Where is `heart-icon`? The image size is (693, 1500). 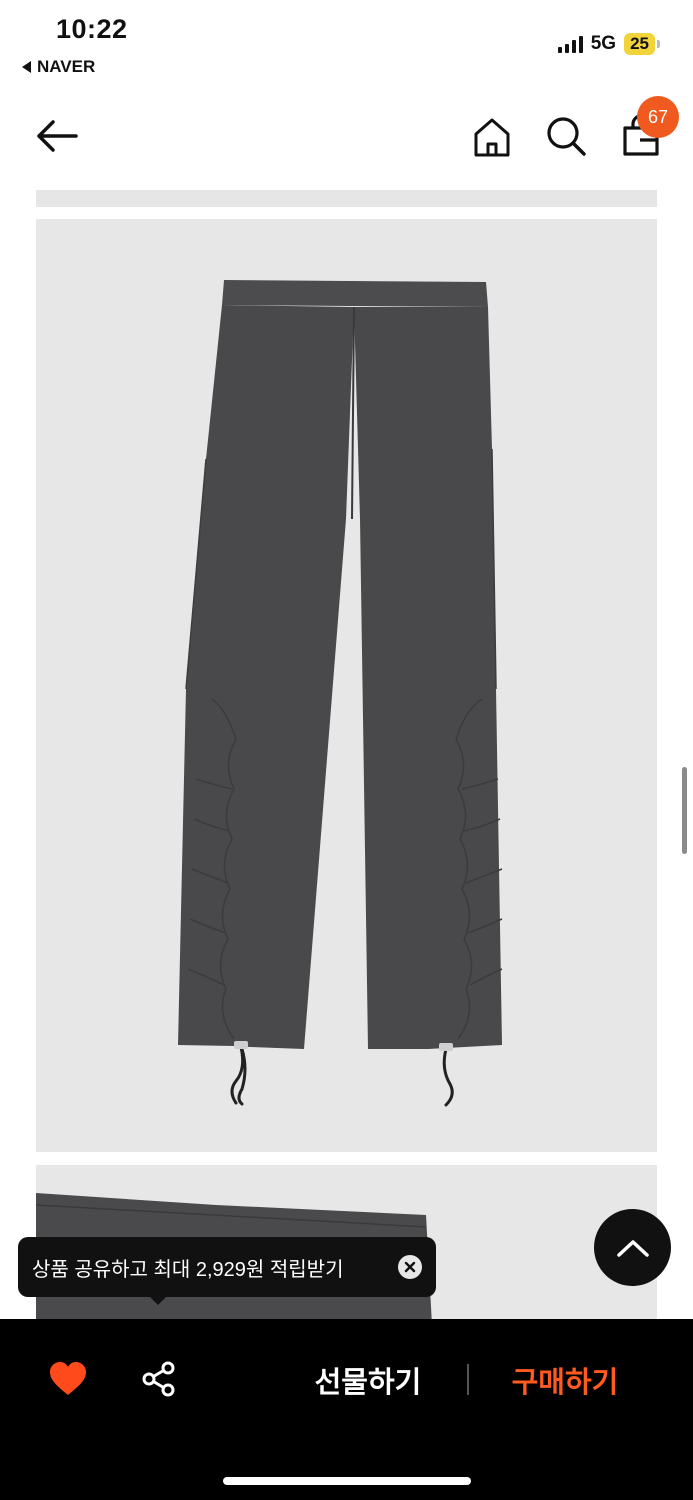 heart-icon is located at coordinates (68, 1378).